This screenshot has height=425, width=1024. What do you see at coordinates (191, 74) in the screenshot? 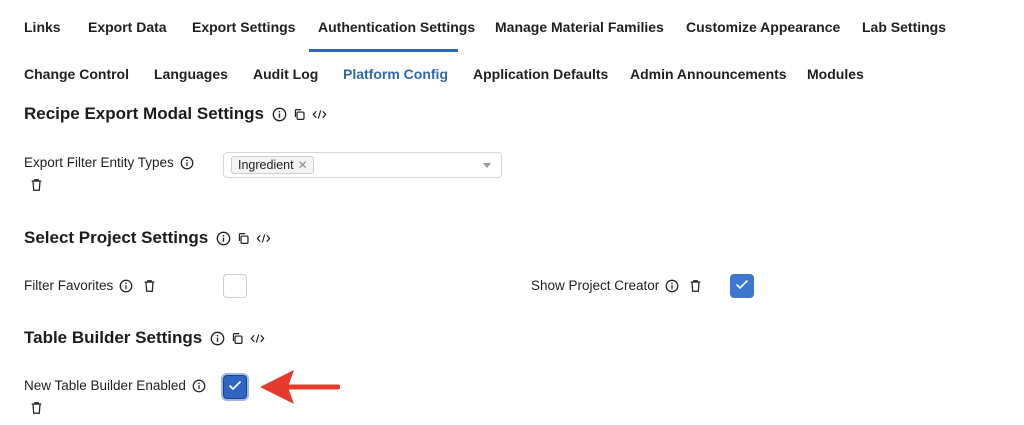
I see `tab-languages: Languages` at bounding box center [191, 74].